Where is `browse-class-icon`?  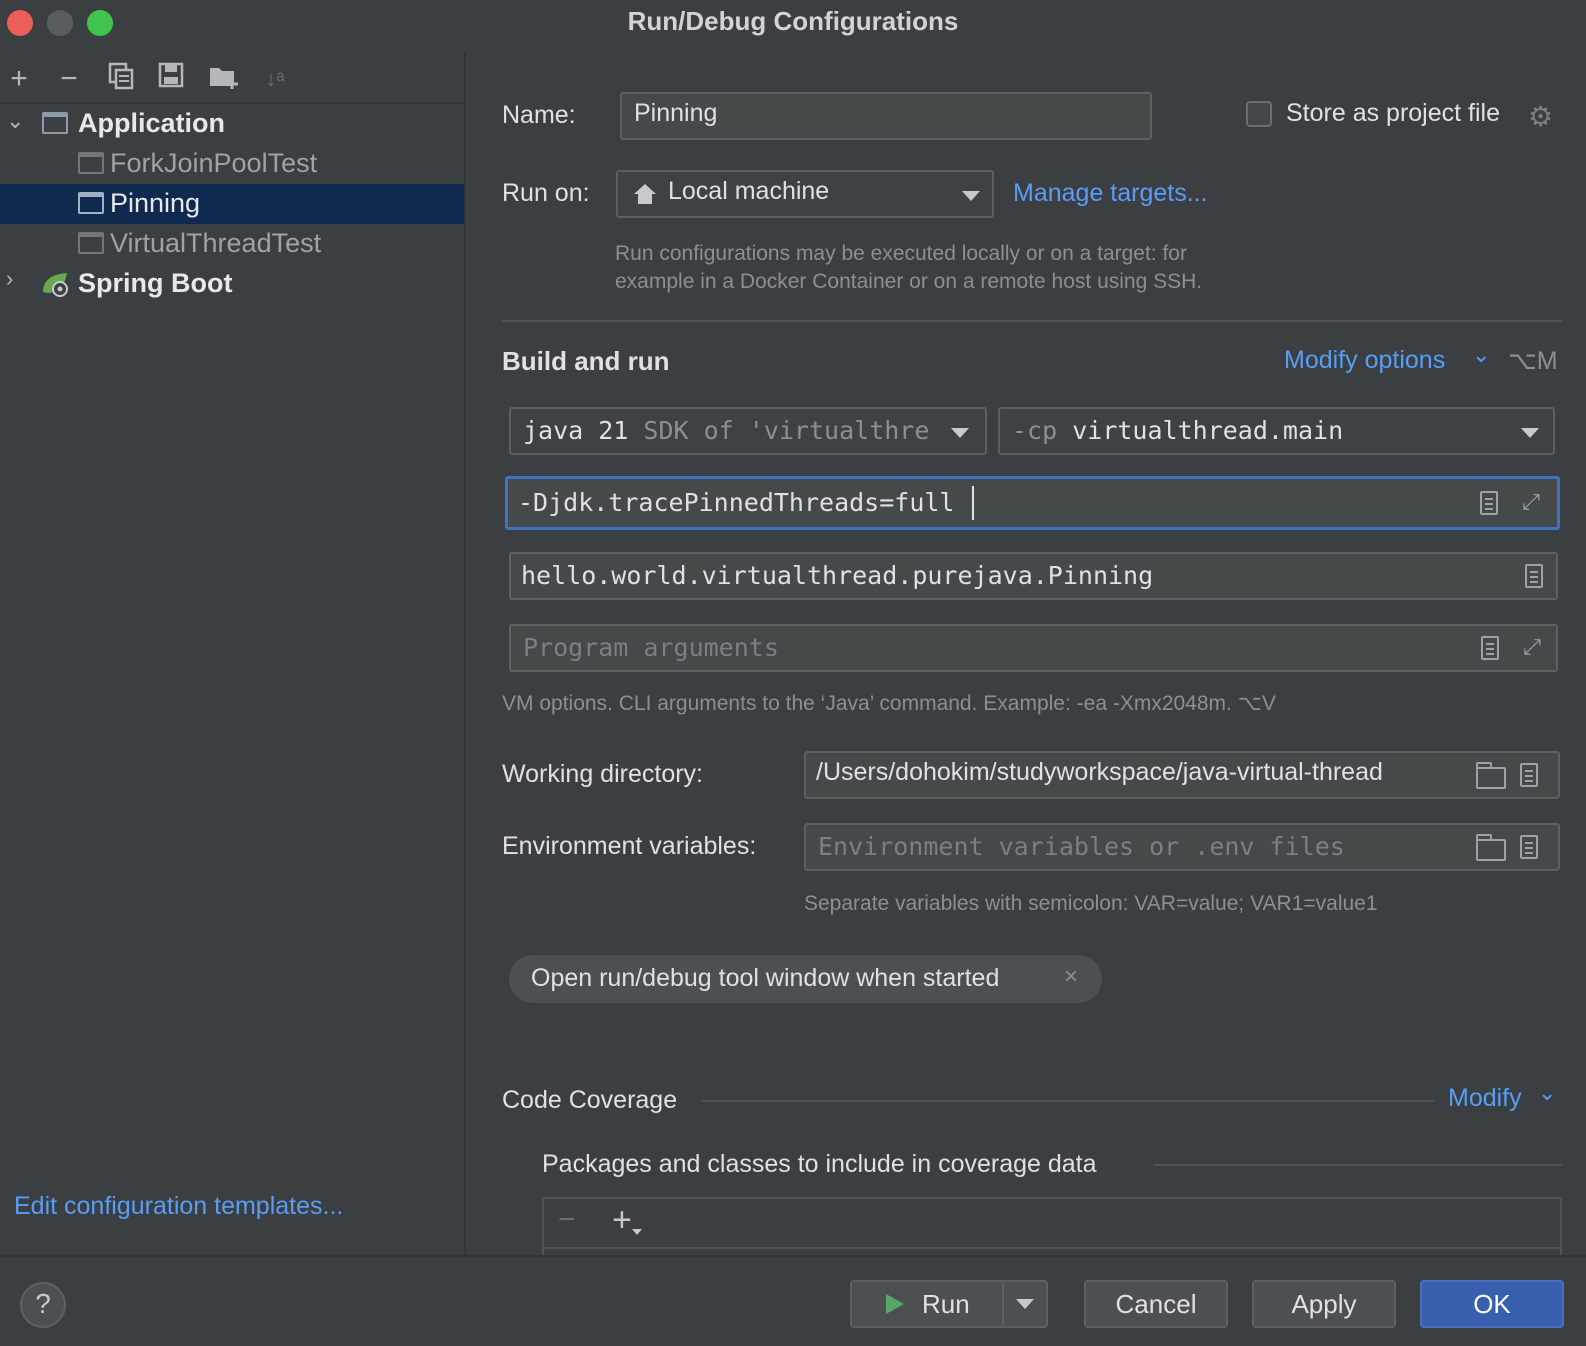 browse-class-icon is located at coordinates (1534, 576).